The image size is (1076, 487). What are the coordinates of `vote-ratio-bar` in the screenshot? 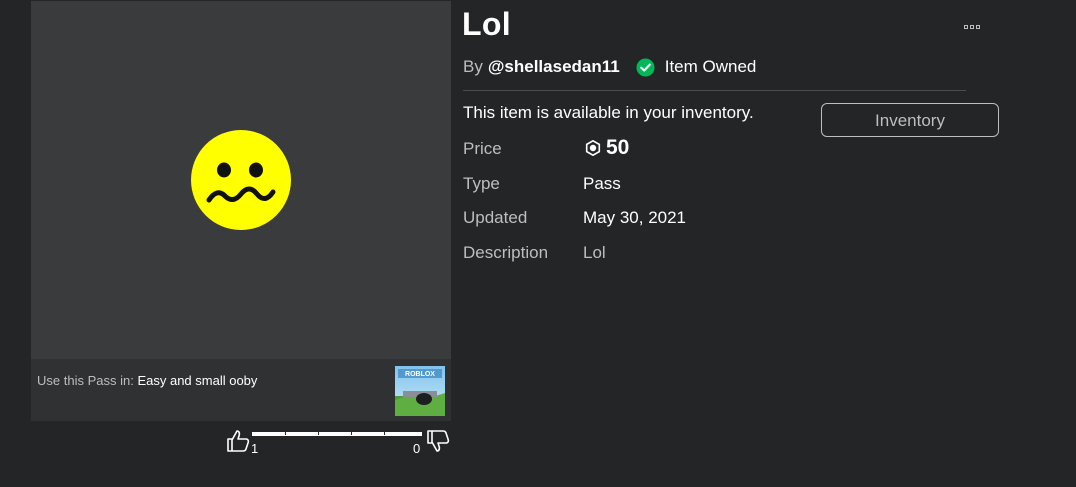 It's located at (337, 434).